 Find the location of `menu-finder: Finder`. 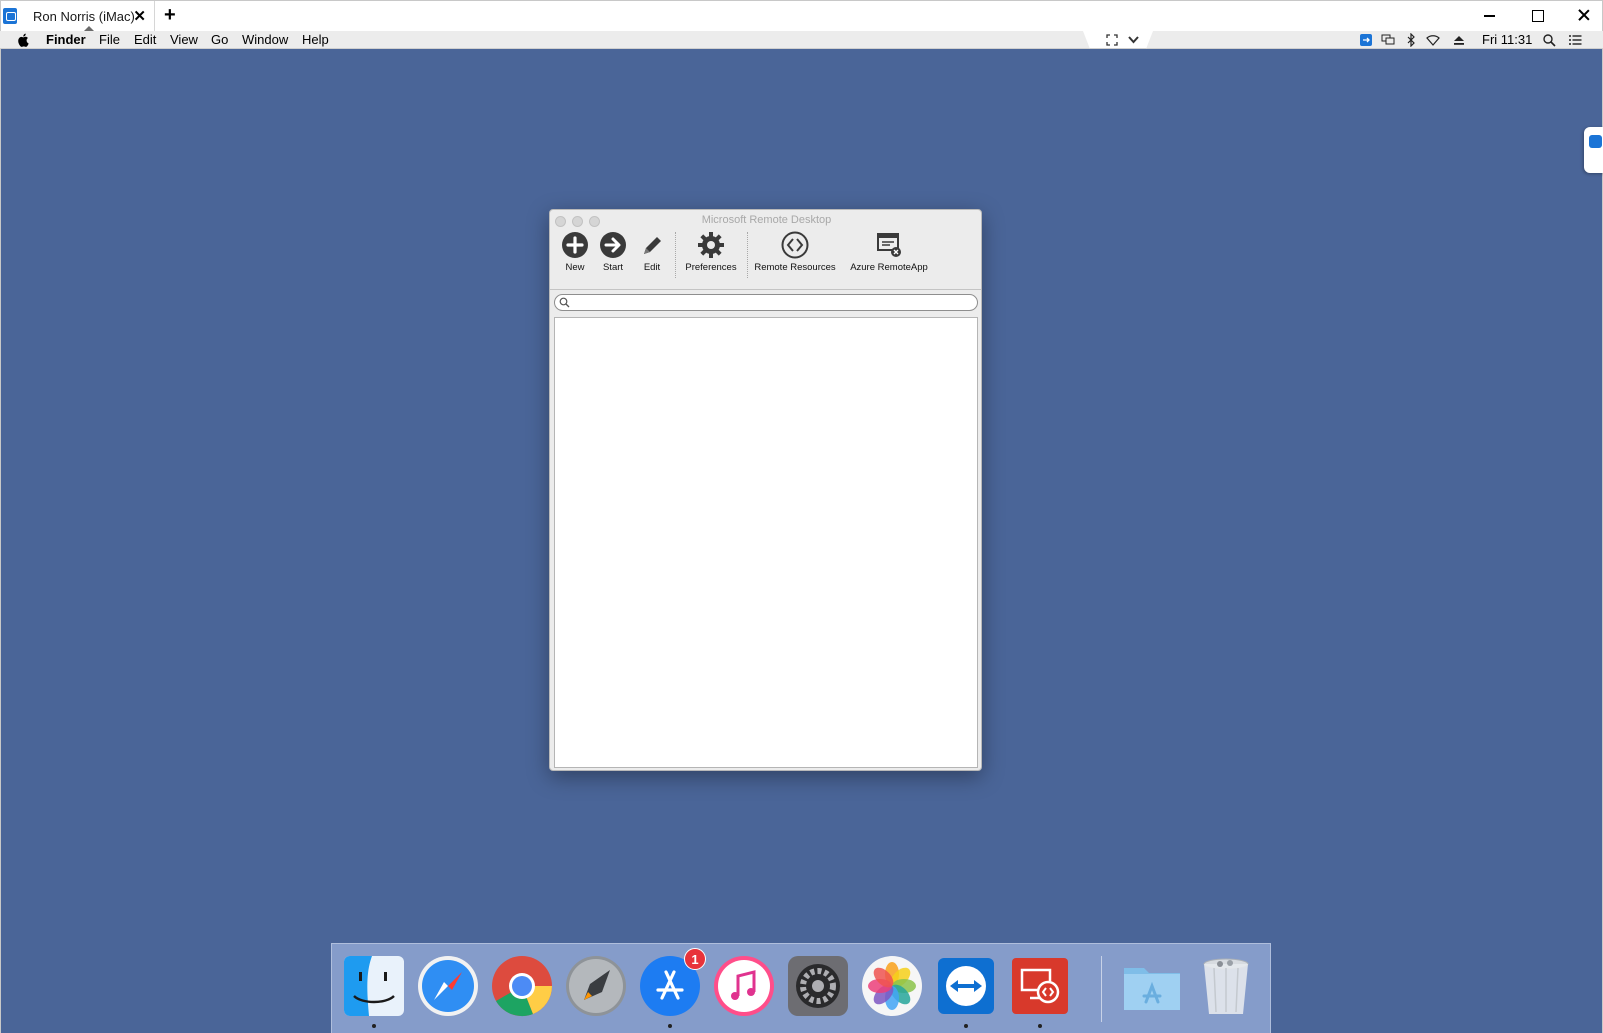

menu-finder: Finder is located at coordinates (66, 39).